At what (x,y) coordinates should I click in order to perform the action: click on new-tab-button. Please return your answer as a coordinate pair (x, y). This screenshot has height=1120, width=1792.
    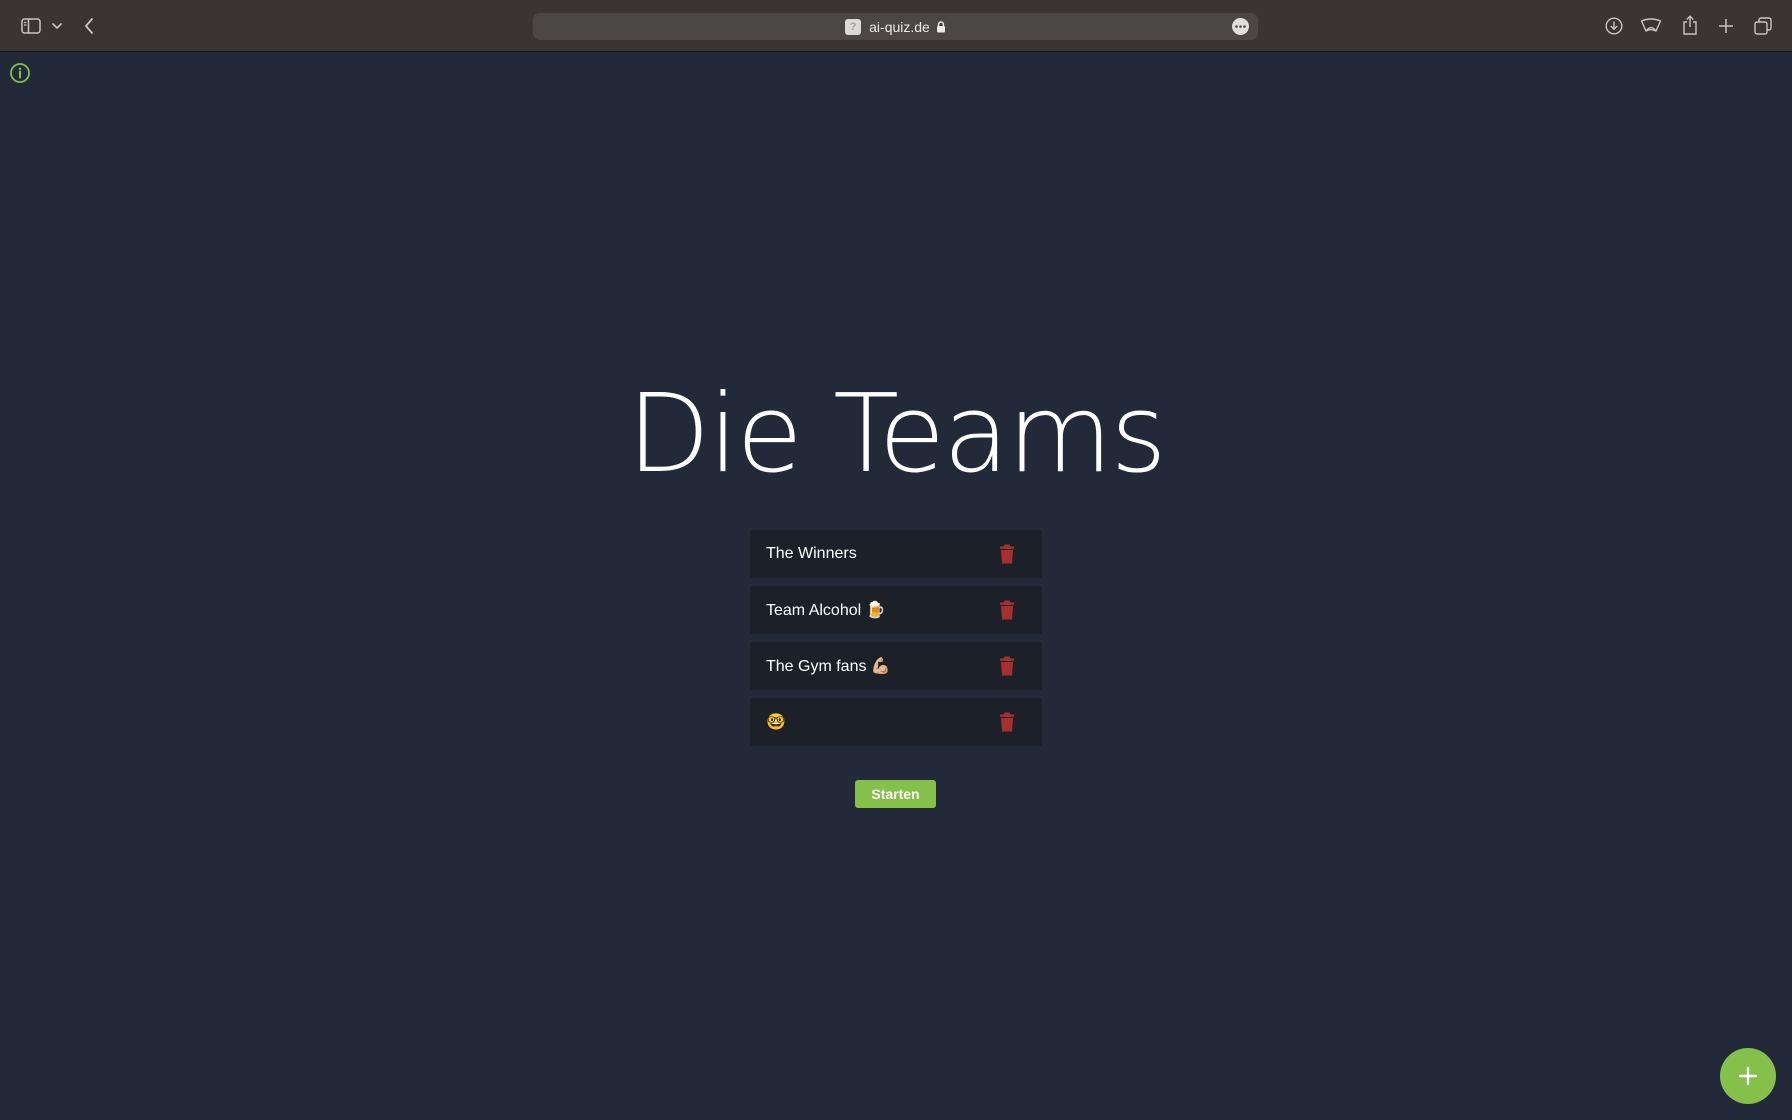
    Looking at the image, I should click on (1726, 26).